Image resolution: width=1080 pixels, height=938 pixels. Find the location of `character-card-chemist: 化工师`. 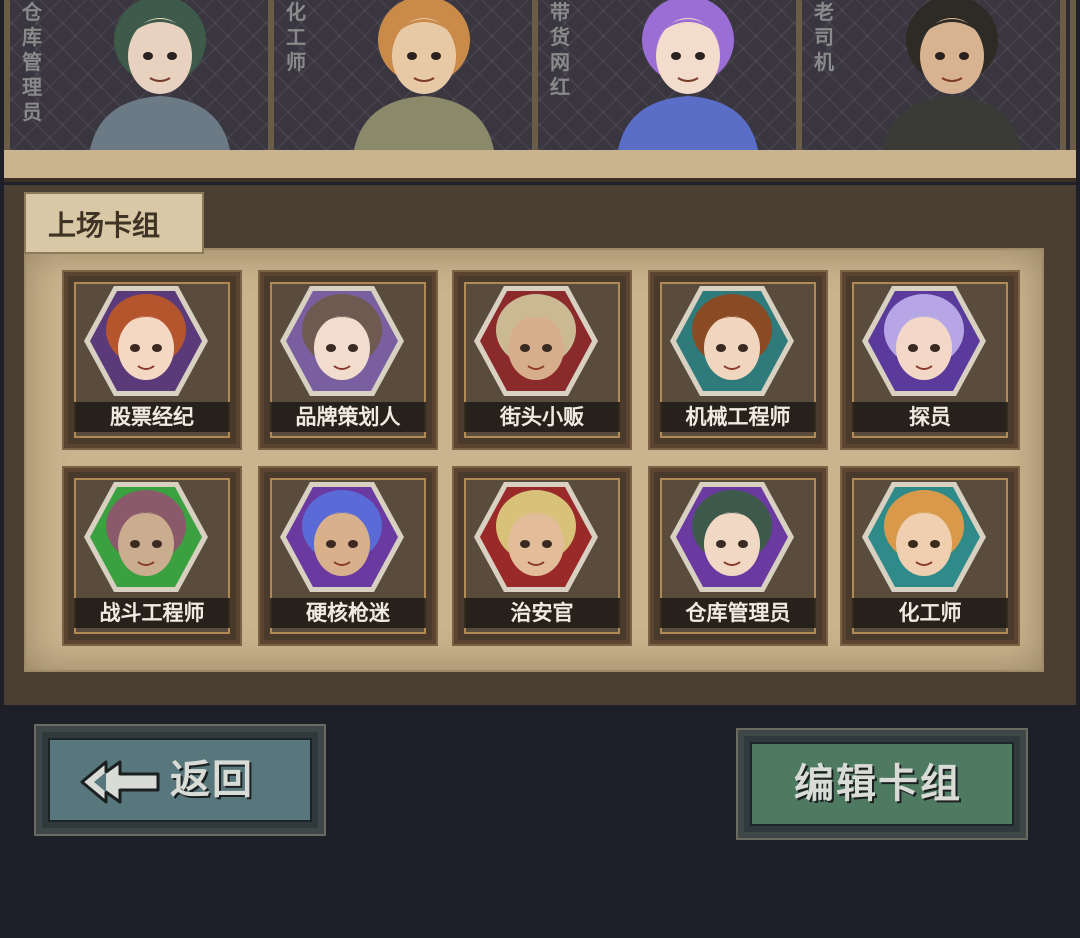

character-card-chemist: 化工师 is located at coordinates (406, 75).